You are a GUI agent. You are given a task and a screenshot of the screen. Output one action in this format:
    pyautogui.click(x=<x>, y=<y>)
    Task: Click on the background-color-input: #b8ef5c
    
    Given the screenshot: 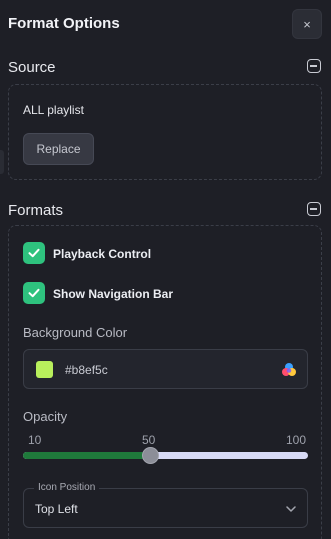 What is the action you would take?
    pyautogui.click(x=165, y=369)
    